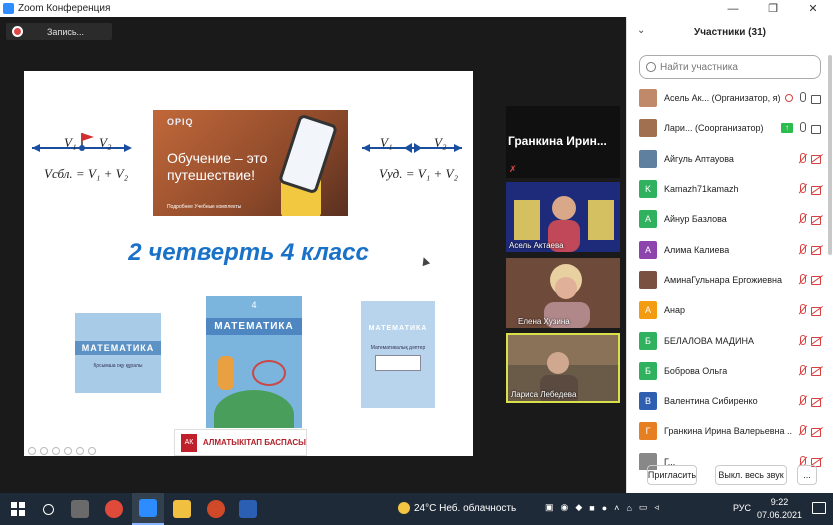 The height and width of the screenshot is (525, 833). I want to click on chrome-icon, so click(114, 509).